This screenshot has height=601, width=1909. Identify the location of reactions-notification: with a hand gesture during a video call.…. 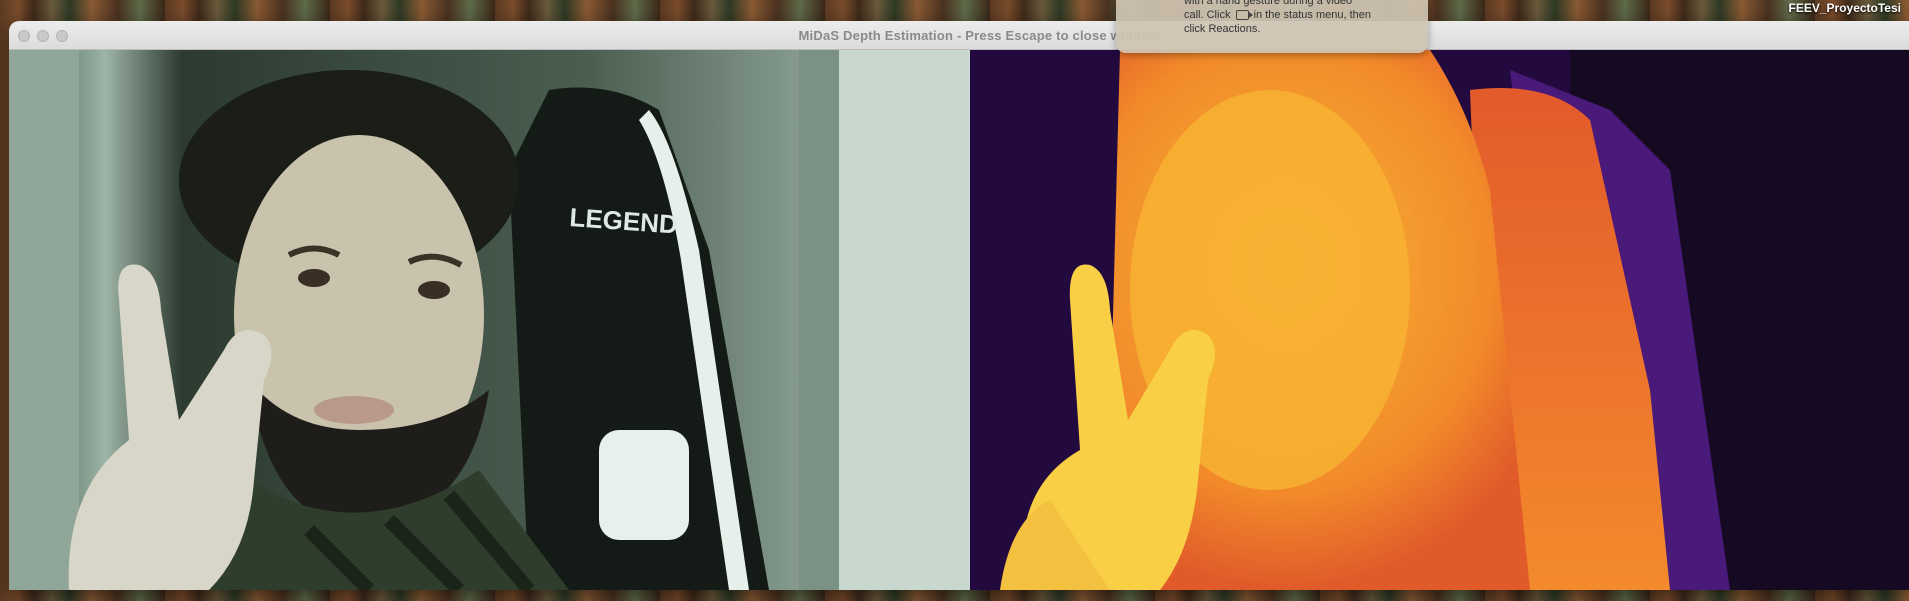
(1272, 26).